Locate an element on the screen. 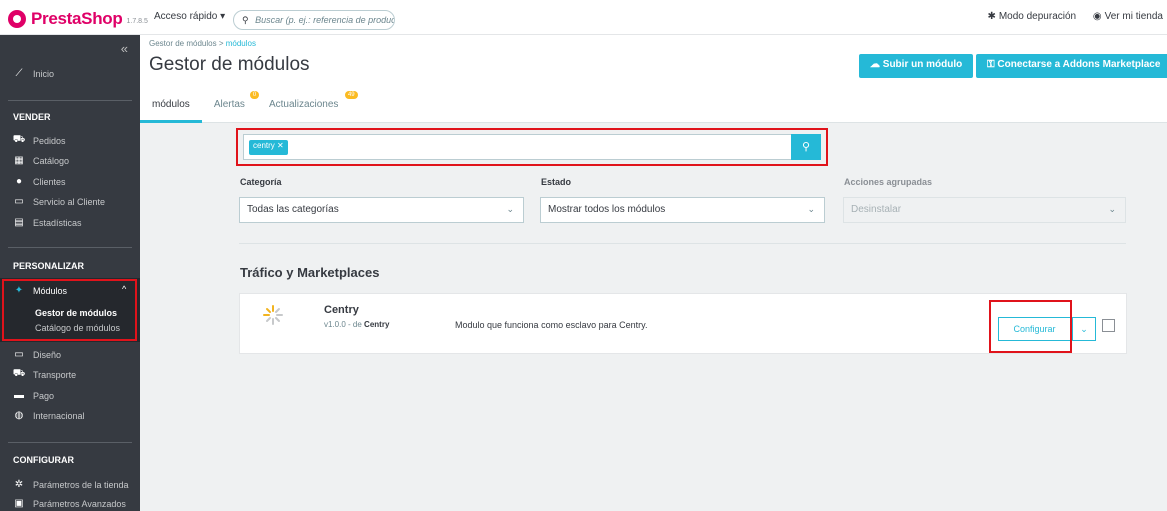 The width and height of the screenshot is (1167, 511). modules-highlight-box is located at coordinates (69, 310).